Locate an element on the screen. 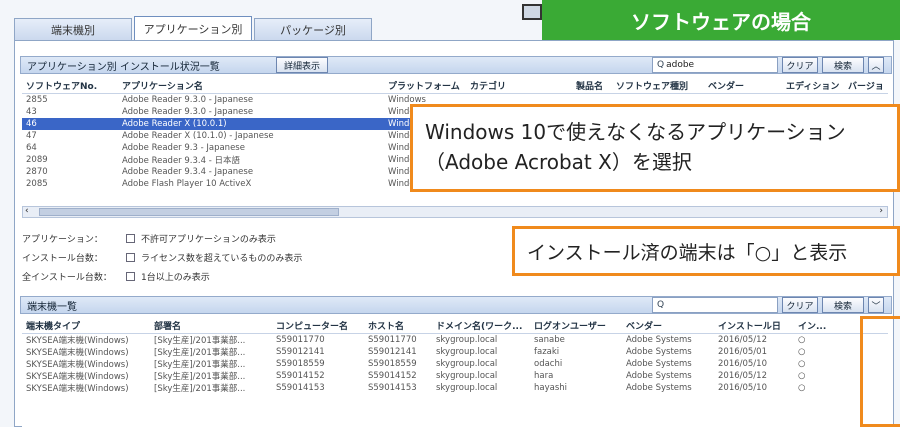 This screenshot has height=427, width=900. filter-total-install: 全インストール台数： 1台以上のみ表示 is located at coordinates (116, 277).